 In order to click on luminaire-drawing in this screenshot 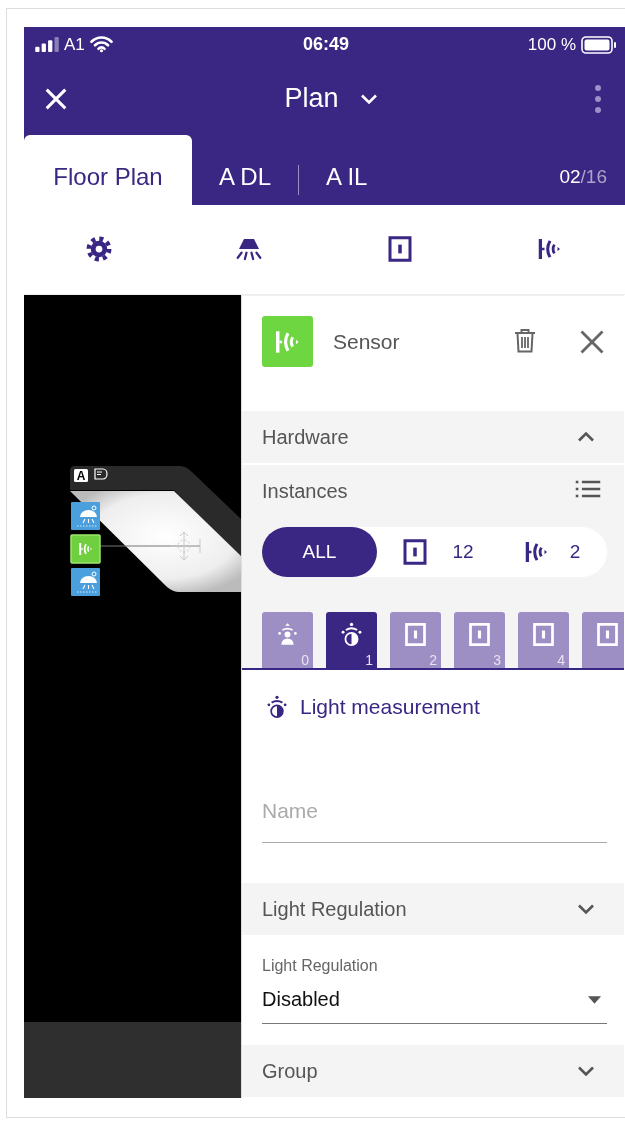, I will do `click(155, 529)`.